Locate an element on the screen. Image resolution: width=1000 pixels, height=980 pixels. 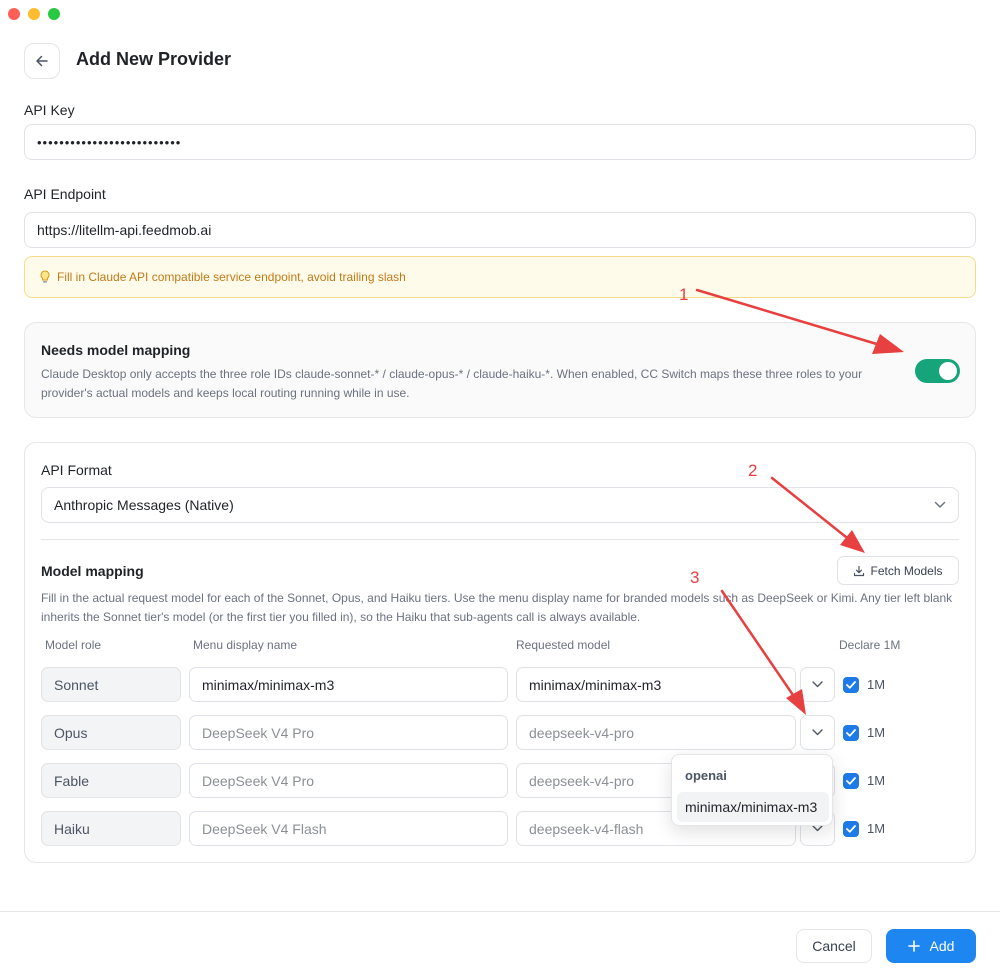
role-sonnet: Sonnet is located at coordinates (111, 684).